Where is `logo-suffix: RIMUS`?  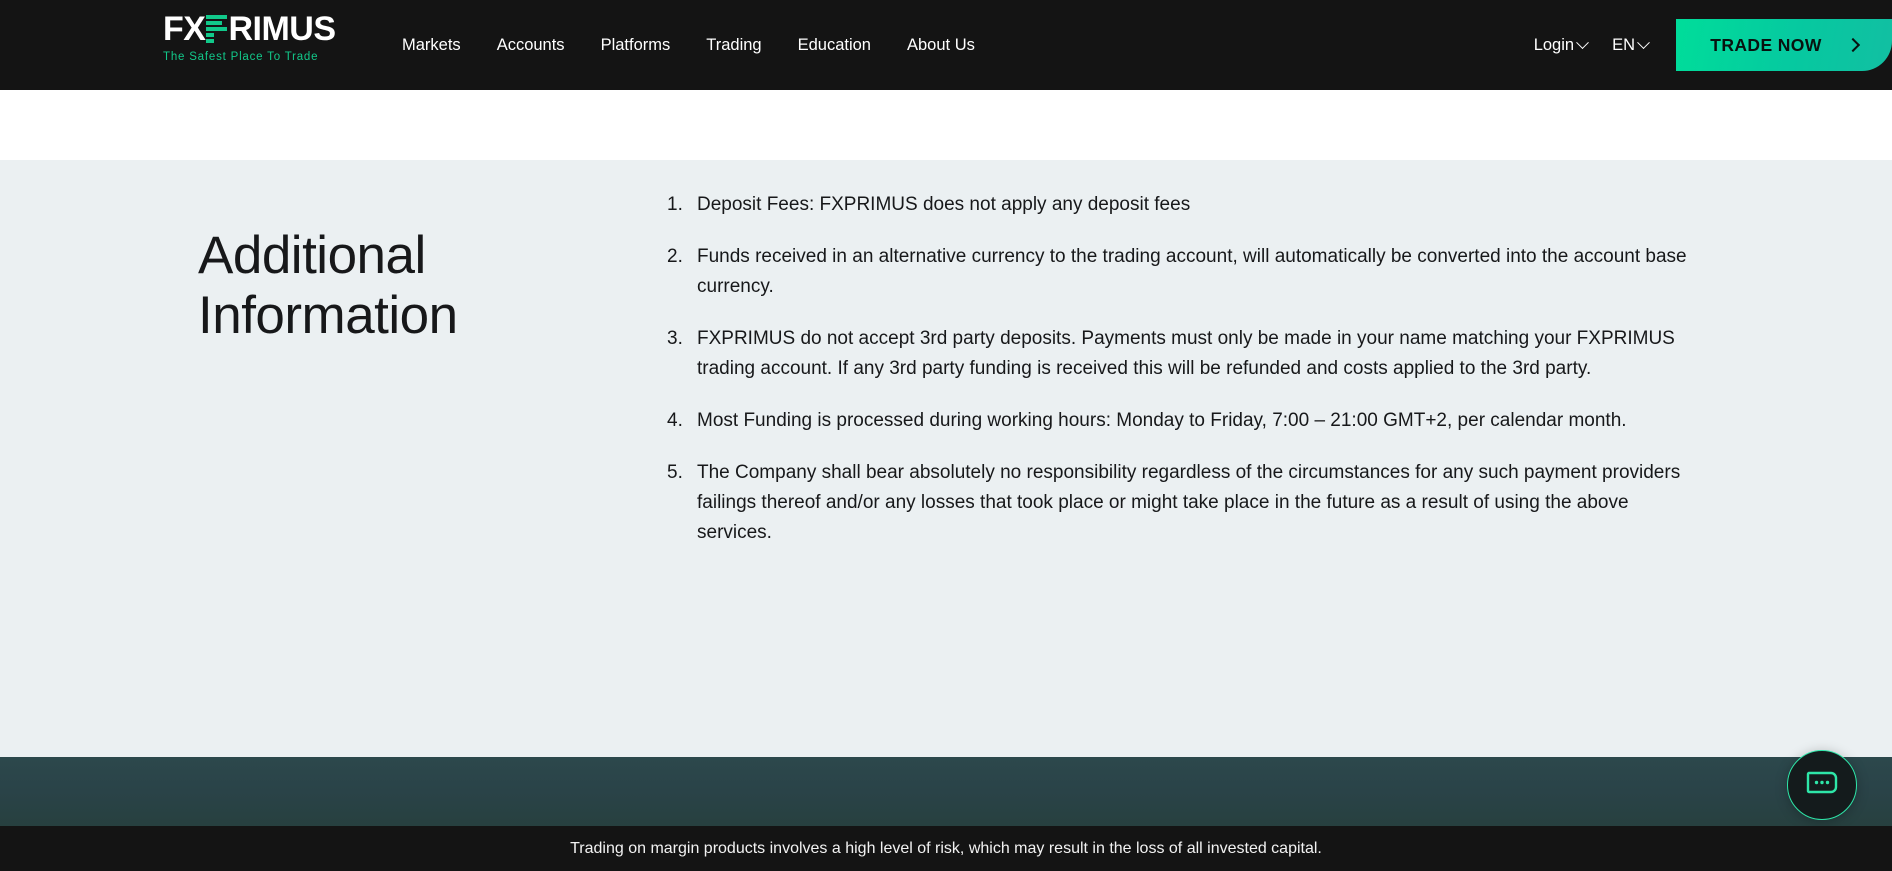
logo-suffix: RIMUS is located at coordinates (282, 29).